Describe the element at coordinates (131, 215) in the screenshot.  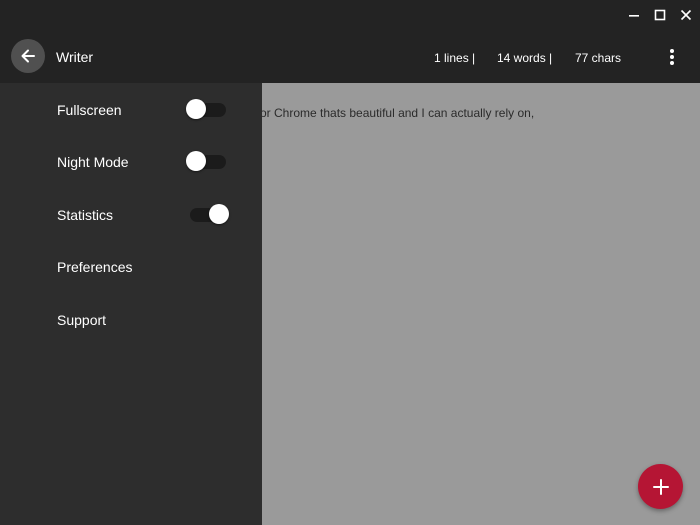
I see `drawer-item-statistics: Statistics` at that location.